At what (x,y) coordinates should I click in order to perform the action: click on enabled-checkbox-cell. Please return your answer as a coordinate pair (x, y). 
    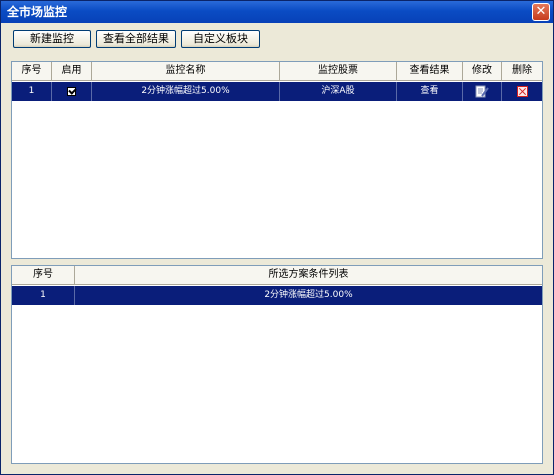
    Looking at the image, I should click on (72, 91).